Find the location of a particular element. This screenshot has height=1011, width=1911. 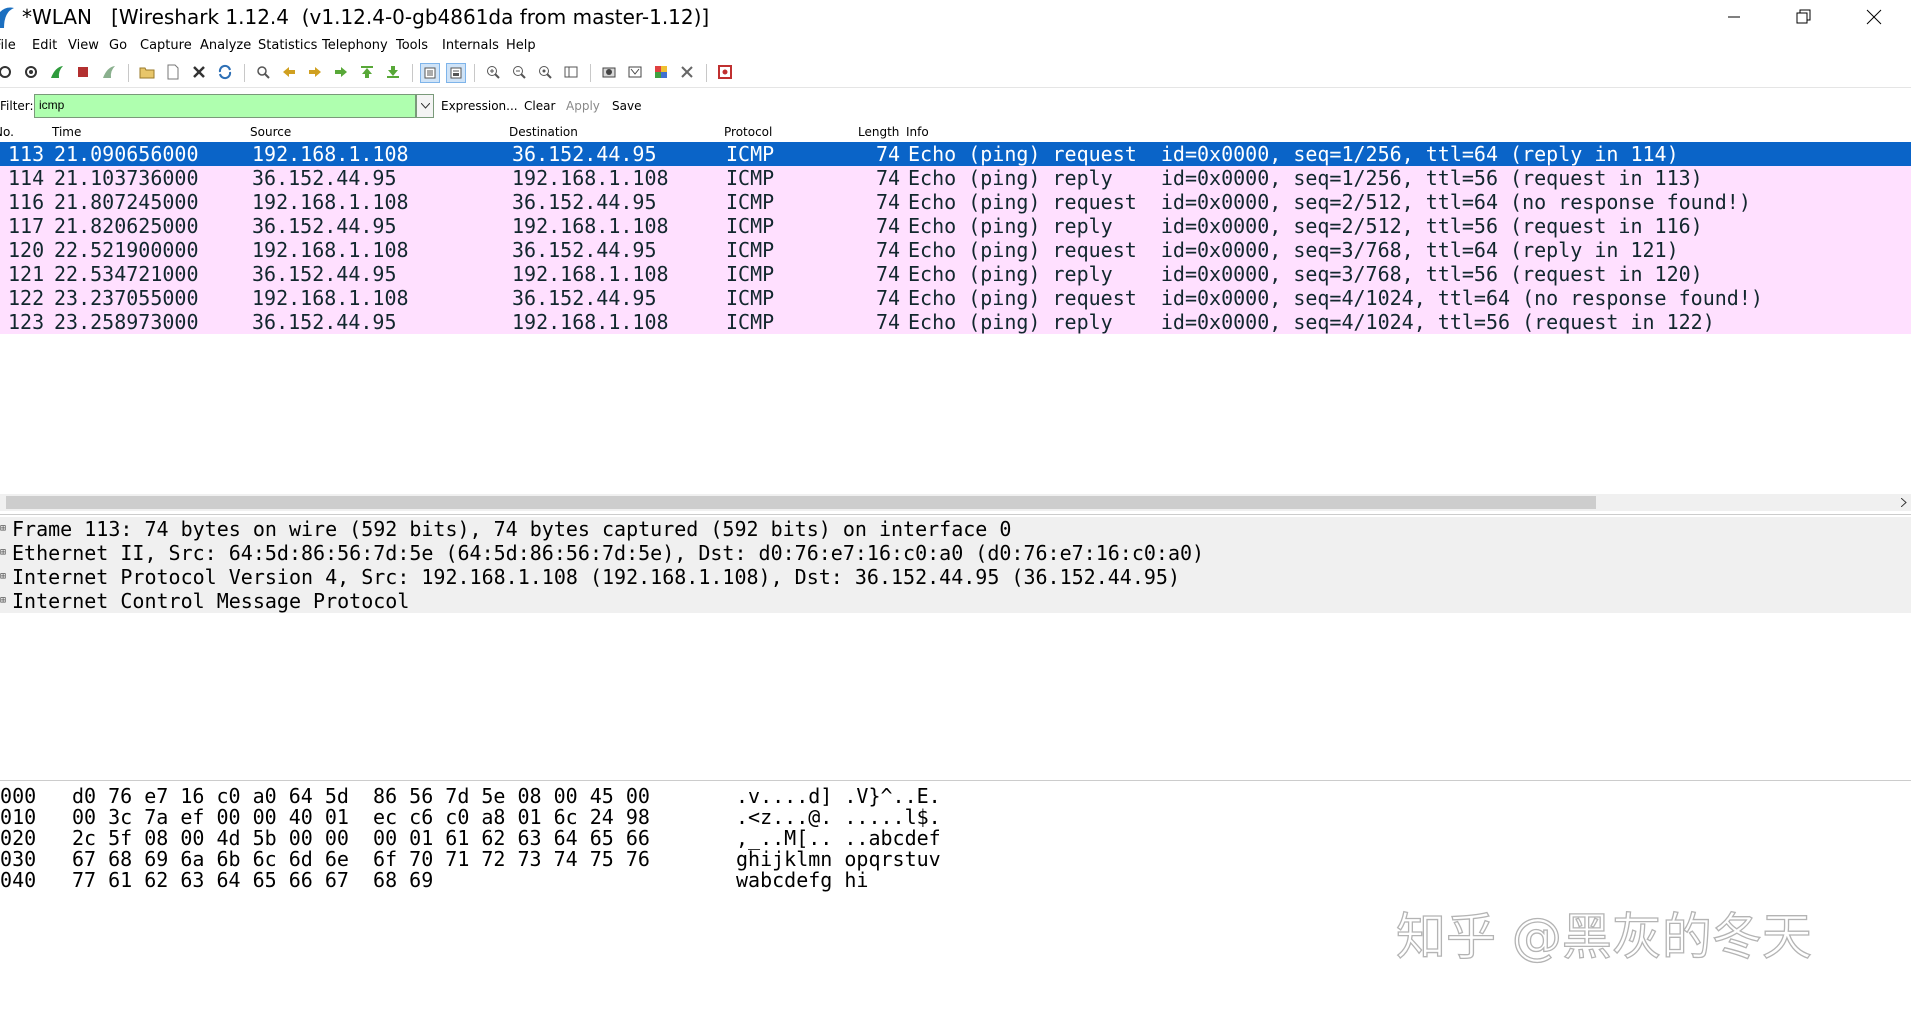

auto-scroll-button is located at coordinates (456, 73).